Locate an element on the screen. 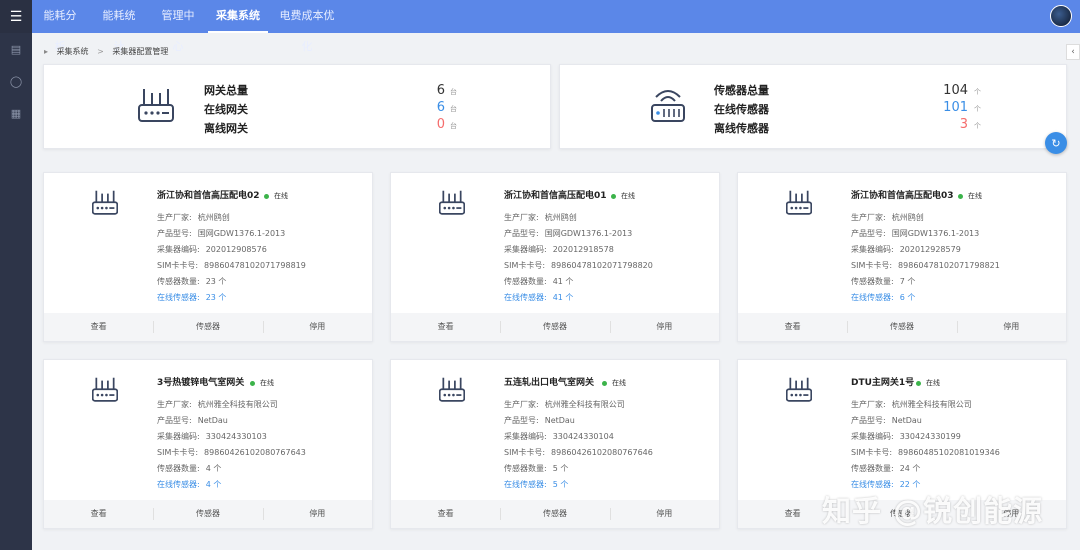 The height and width of the screenshot is (550, 1080). gateway-offline-label: 离线网关 is located at coordinates (226, 128).